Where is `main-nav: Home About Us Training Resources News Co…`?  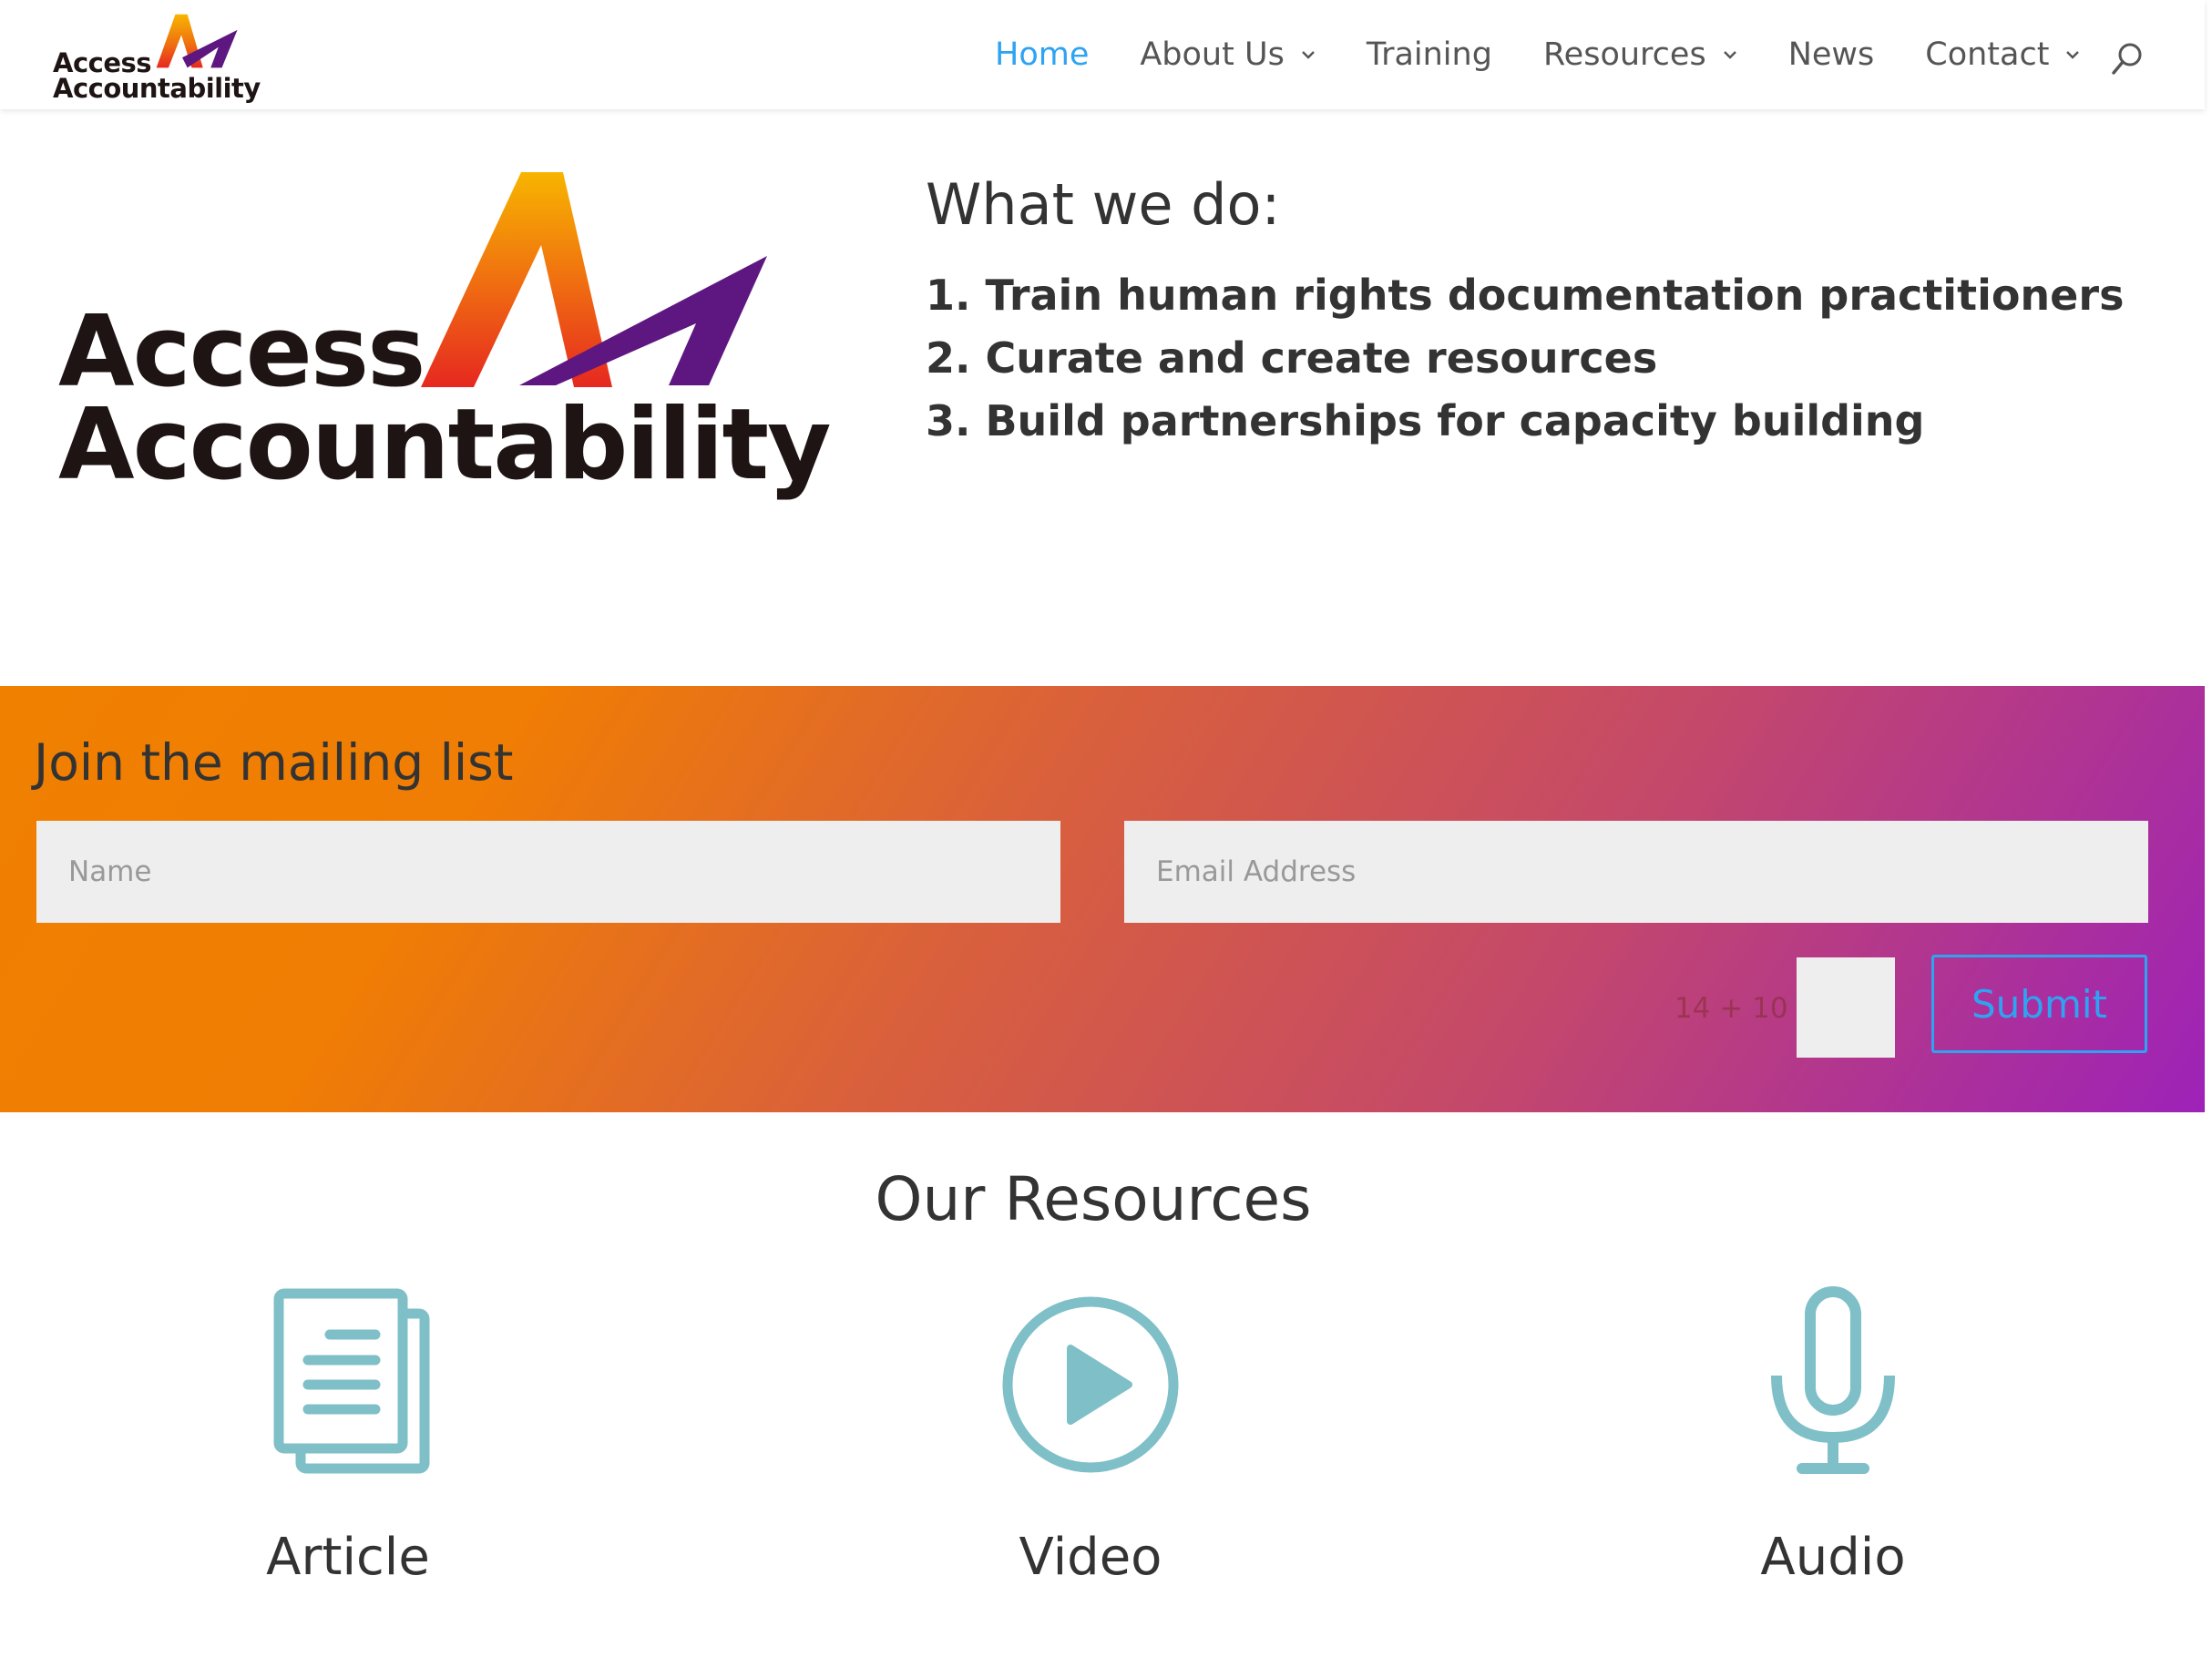
main-nav: Home About Us Training Resources News Co… is located at coordinates (1563, 54).